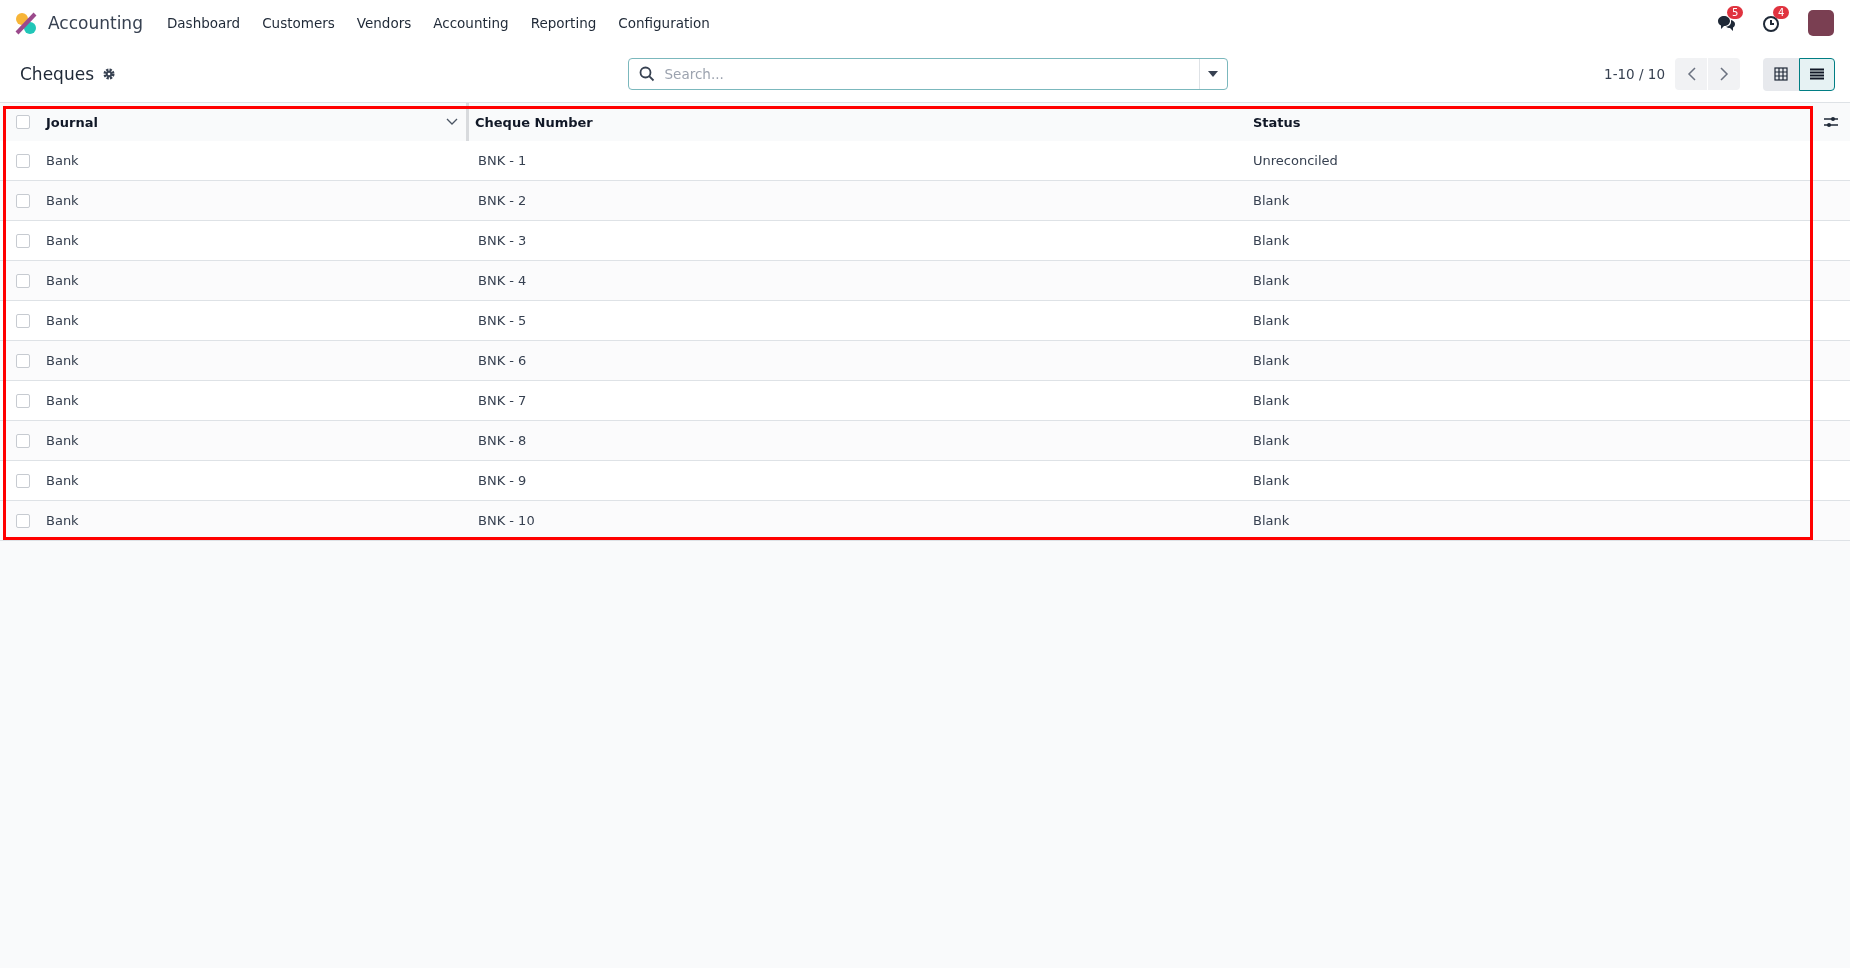 The width and height of the screenshot is (1850, 968). Describe the element at coordinates (502, 240) in the screenshot. I see `table-cell: BNK - 3` at that location.